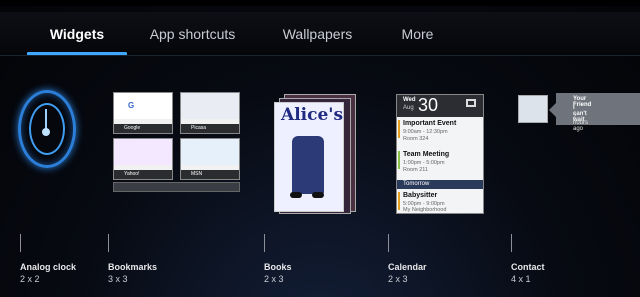 The image size is (640, 297). Describe the element at coordinates (210, 113) in the screenshot. I see `bookmark-thumb: Picasa` at that location.